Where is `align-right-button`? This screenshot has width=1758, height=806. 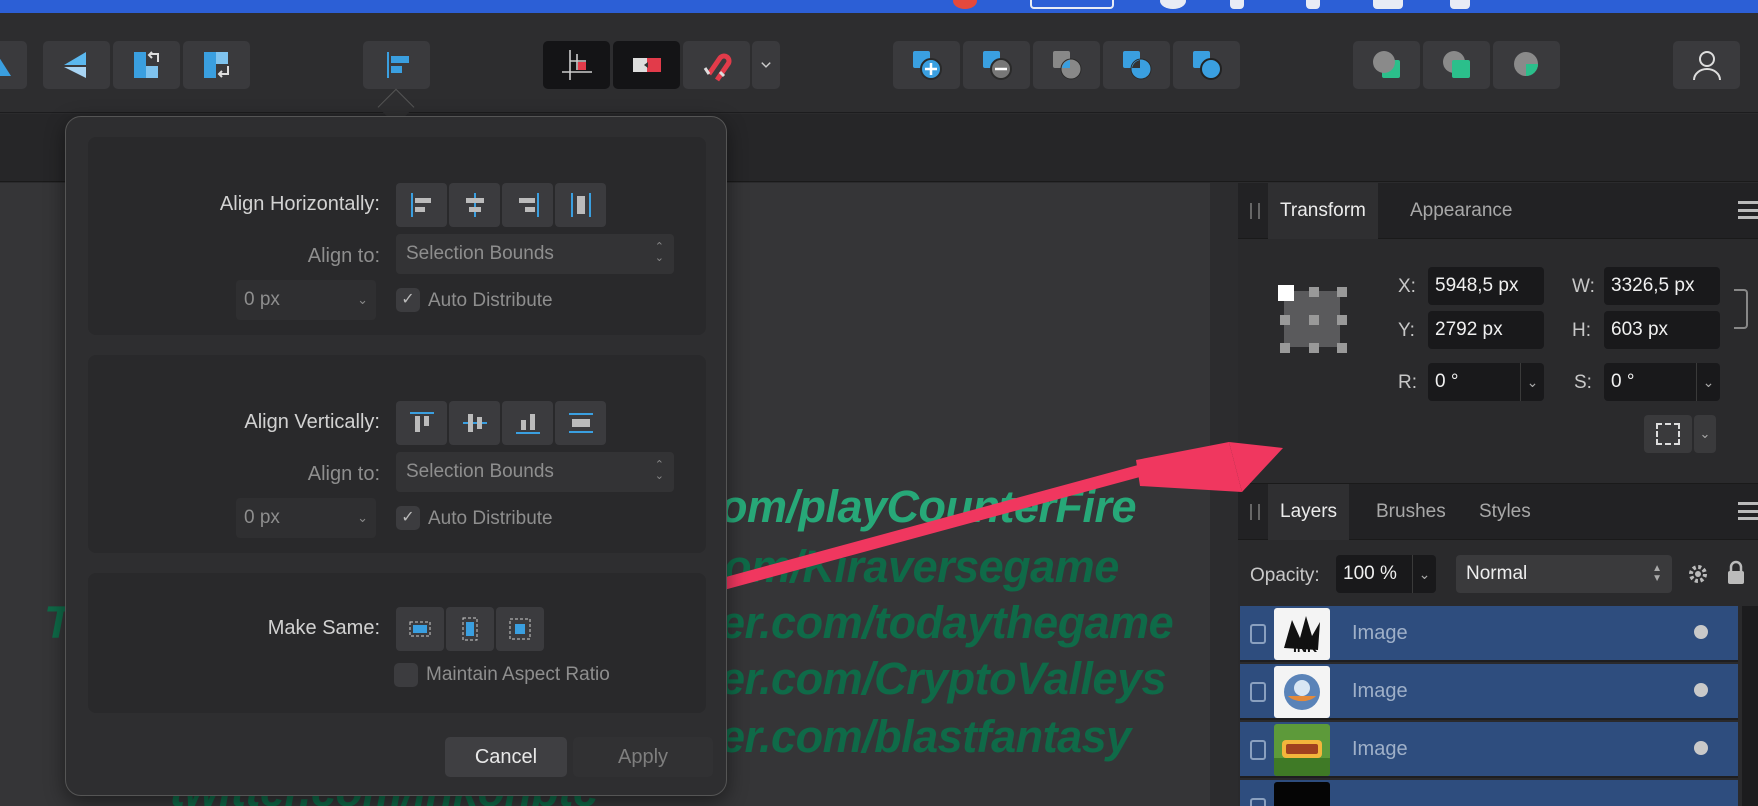 align-right-button is located at coordinates (527, 205).